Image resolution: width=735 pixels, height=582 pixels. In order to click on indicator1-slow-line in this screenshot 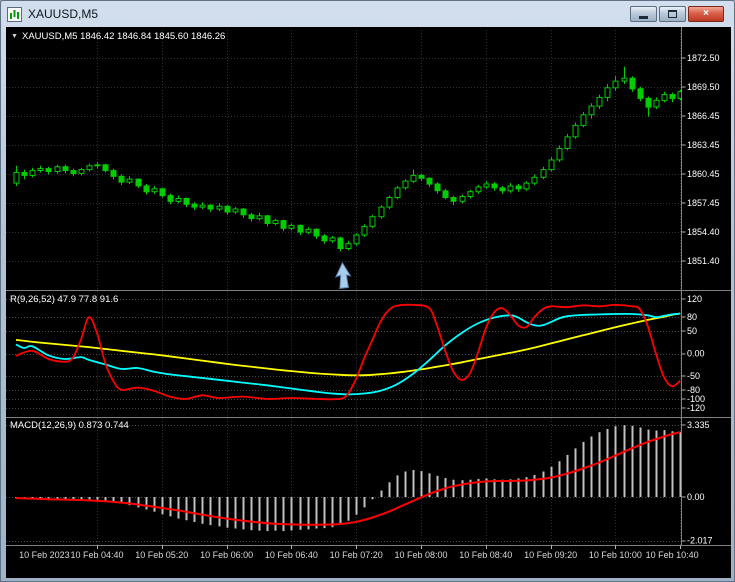, I will do `click(348, 344)`.